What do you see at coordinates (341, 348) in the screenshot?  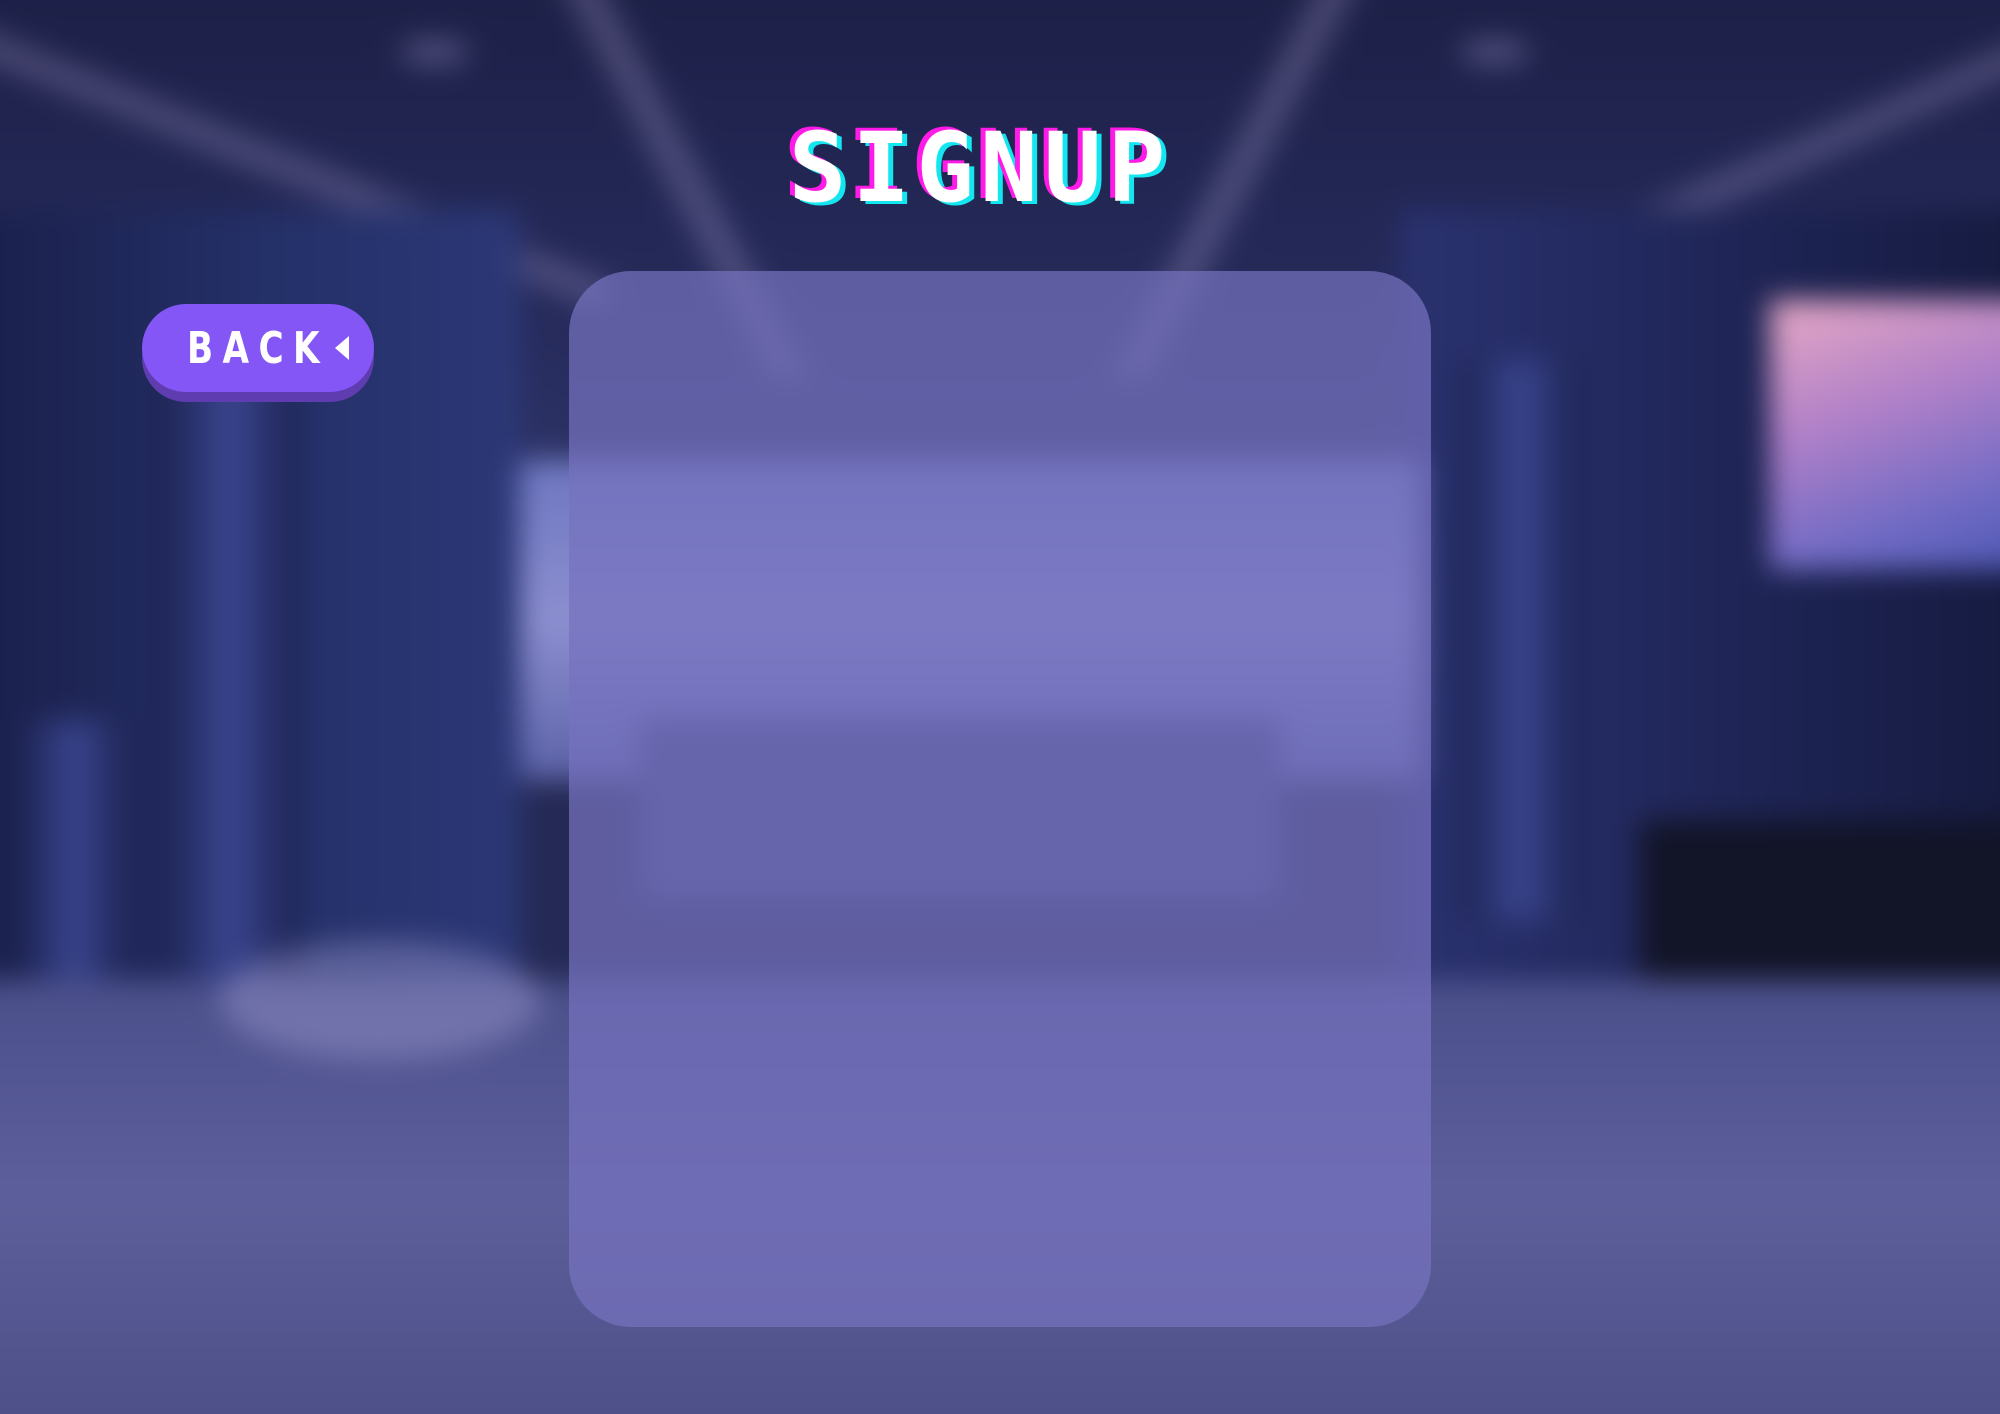 I see `caret-left-icon` at bounding box center [341, 348].